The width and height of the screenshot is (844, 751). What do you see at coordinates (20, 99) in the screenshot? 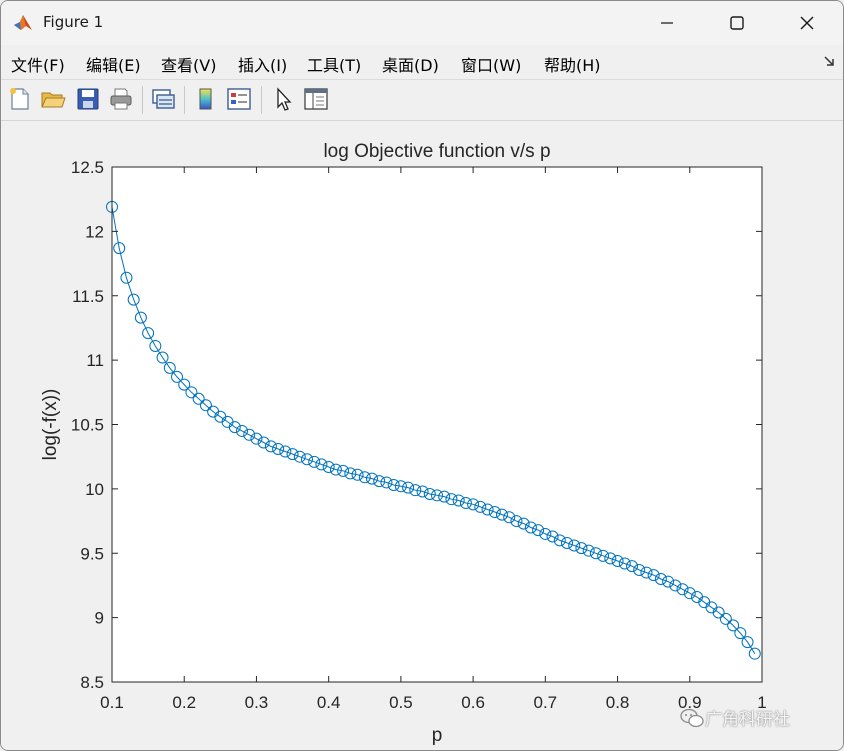
I see `new-figure-icon` at bounding box center [20, 99].